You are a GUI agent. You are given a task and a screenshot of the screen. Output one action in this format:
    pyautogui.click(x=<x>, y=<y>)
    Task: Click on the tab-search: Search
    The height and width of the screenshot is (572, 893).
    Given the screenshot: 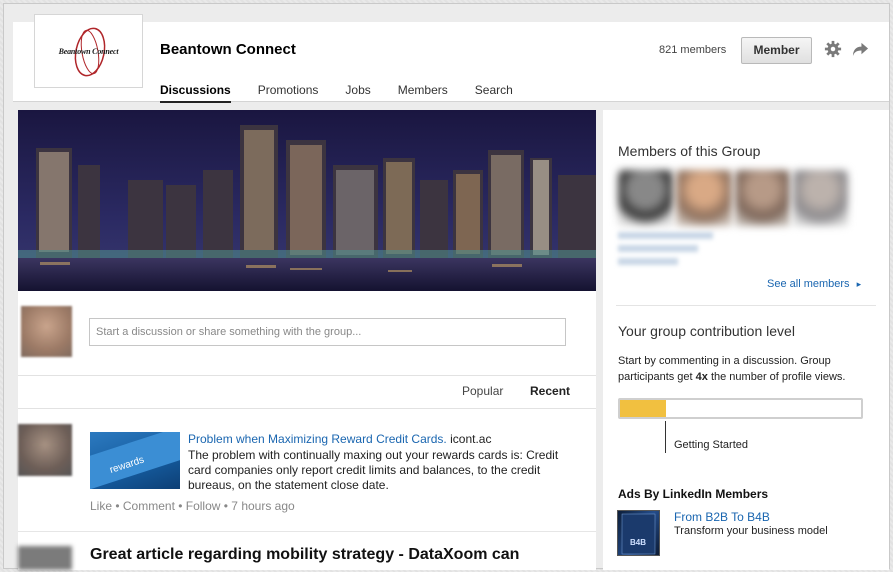 What is the action you would take?
    pyautogui.click(x=494, y=93)
    